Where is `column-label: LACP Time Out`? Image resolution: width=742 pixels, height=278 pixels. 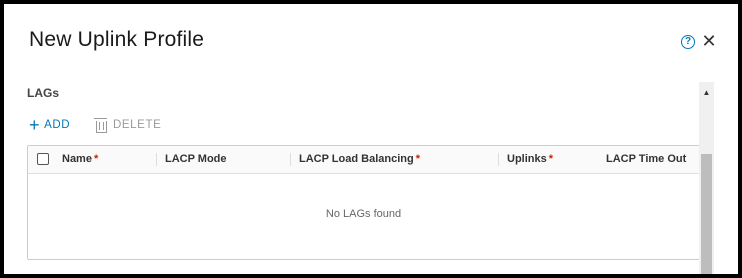 column-label: LACP Time Out is located at coordinates (646, 159).